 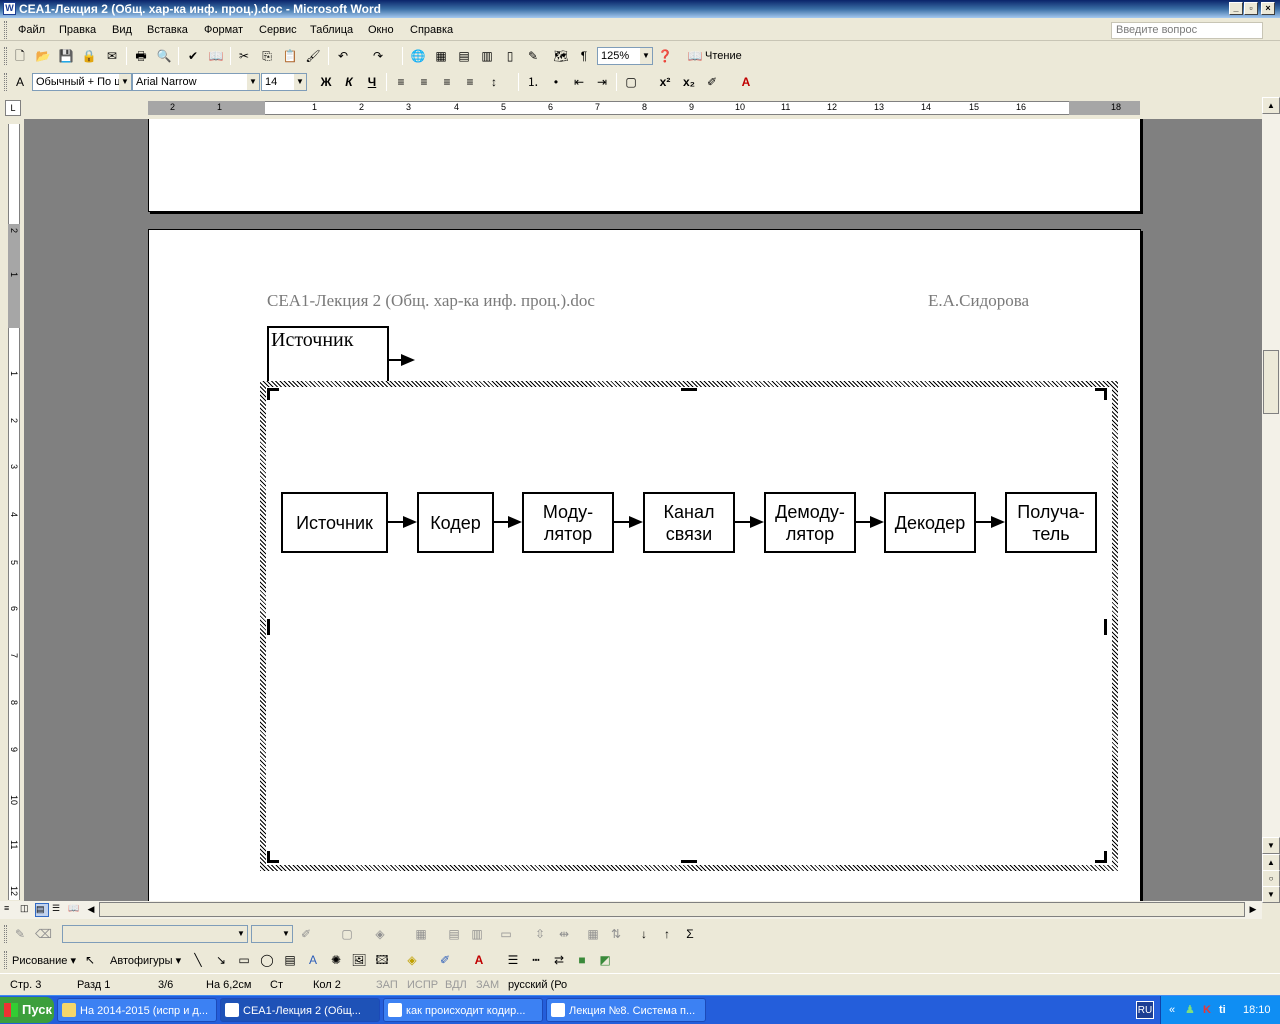 I want to click on antivirus-icon: K, so click(x=1207, y=1010).